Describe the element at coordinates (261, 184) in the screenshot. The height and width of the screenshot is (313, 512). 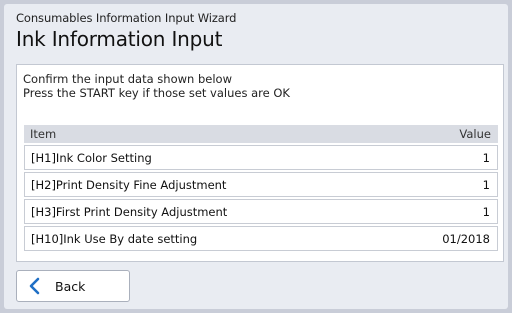
I see `table-row: [H2]Print Density Fine Adjustment 1` at that location.